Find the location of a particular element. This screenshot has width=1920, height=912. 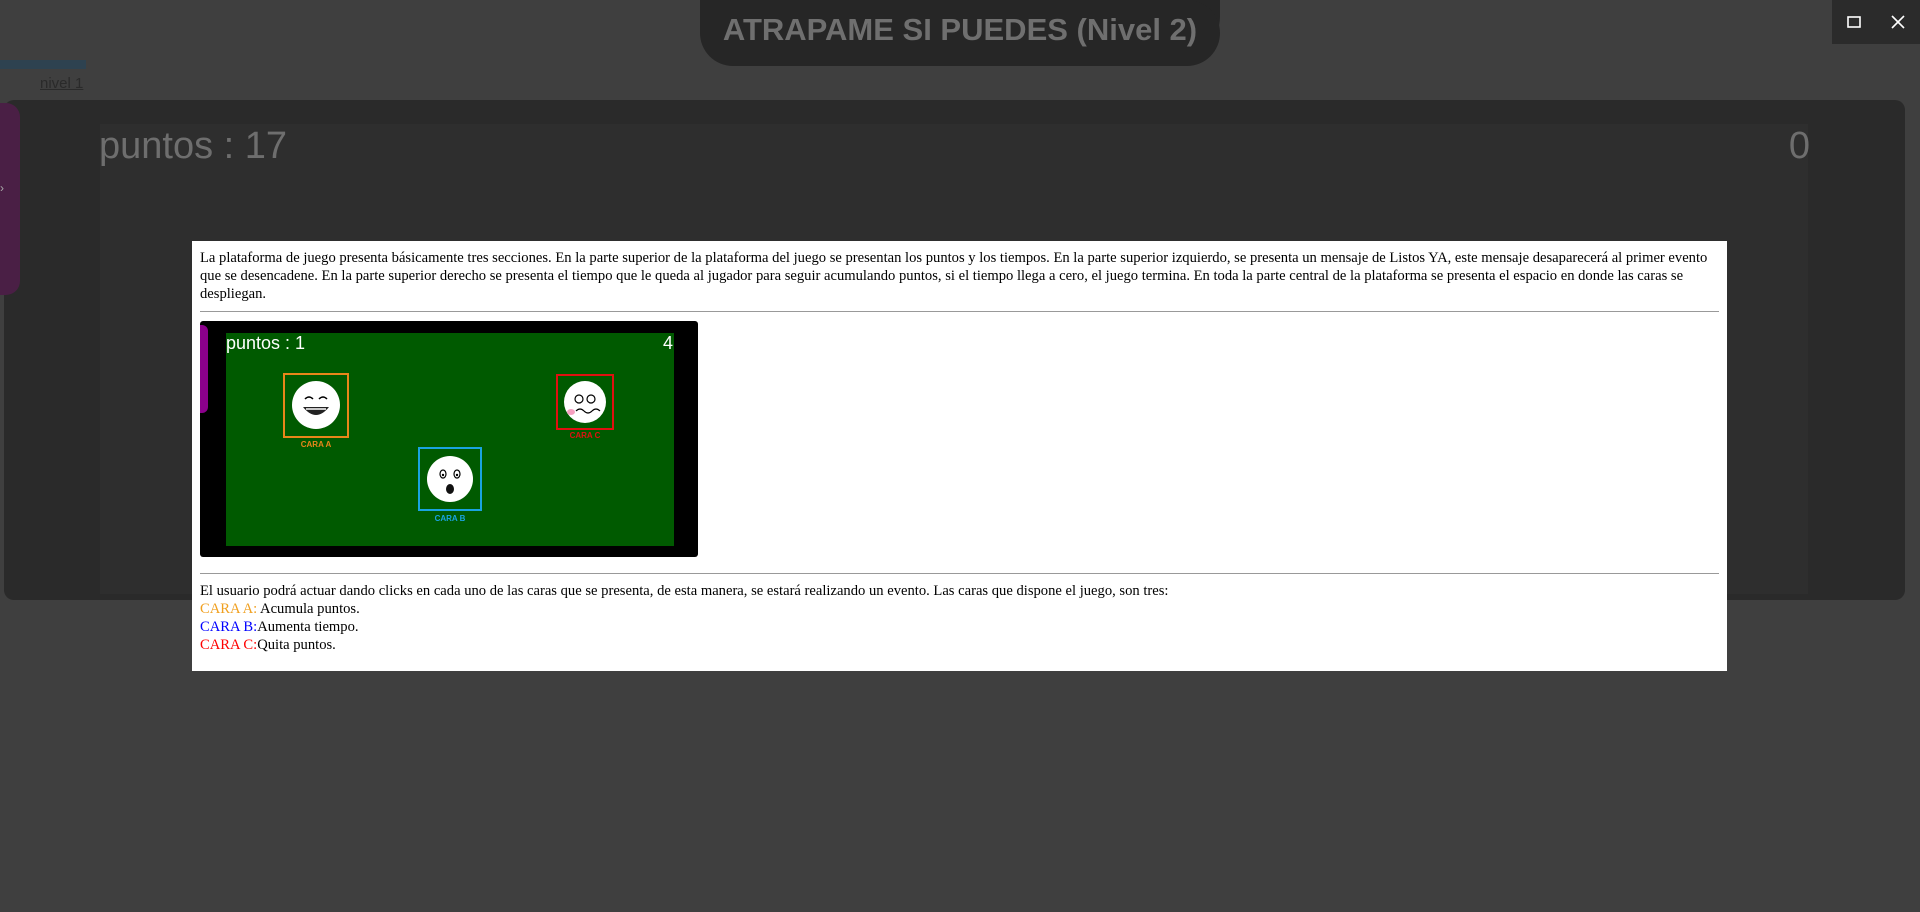

level-1-link: nivel 1 is located at coordinates (61, 83).